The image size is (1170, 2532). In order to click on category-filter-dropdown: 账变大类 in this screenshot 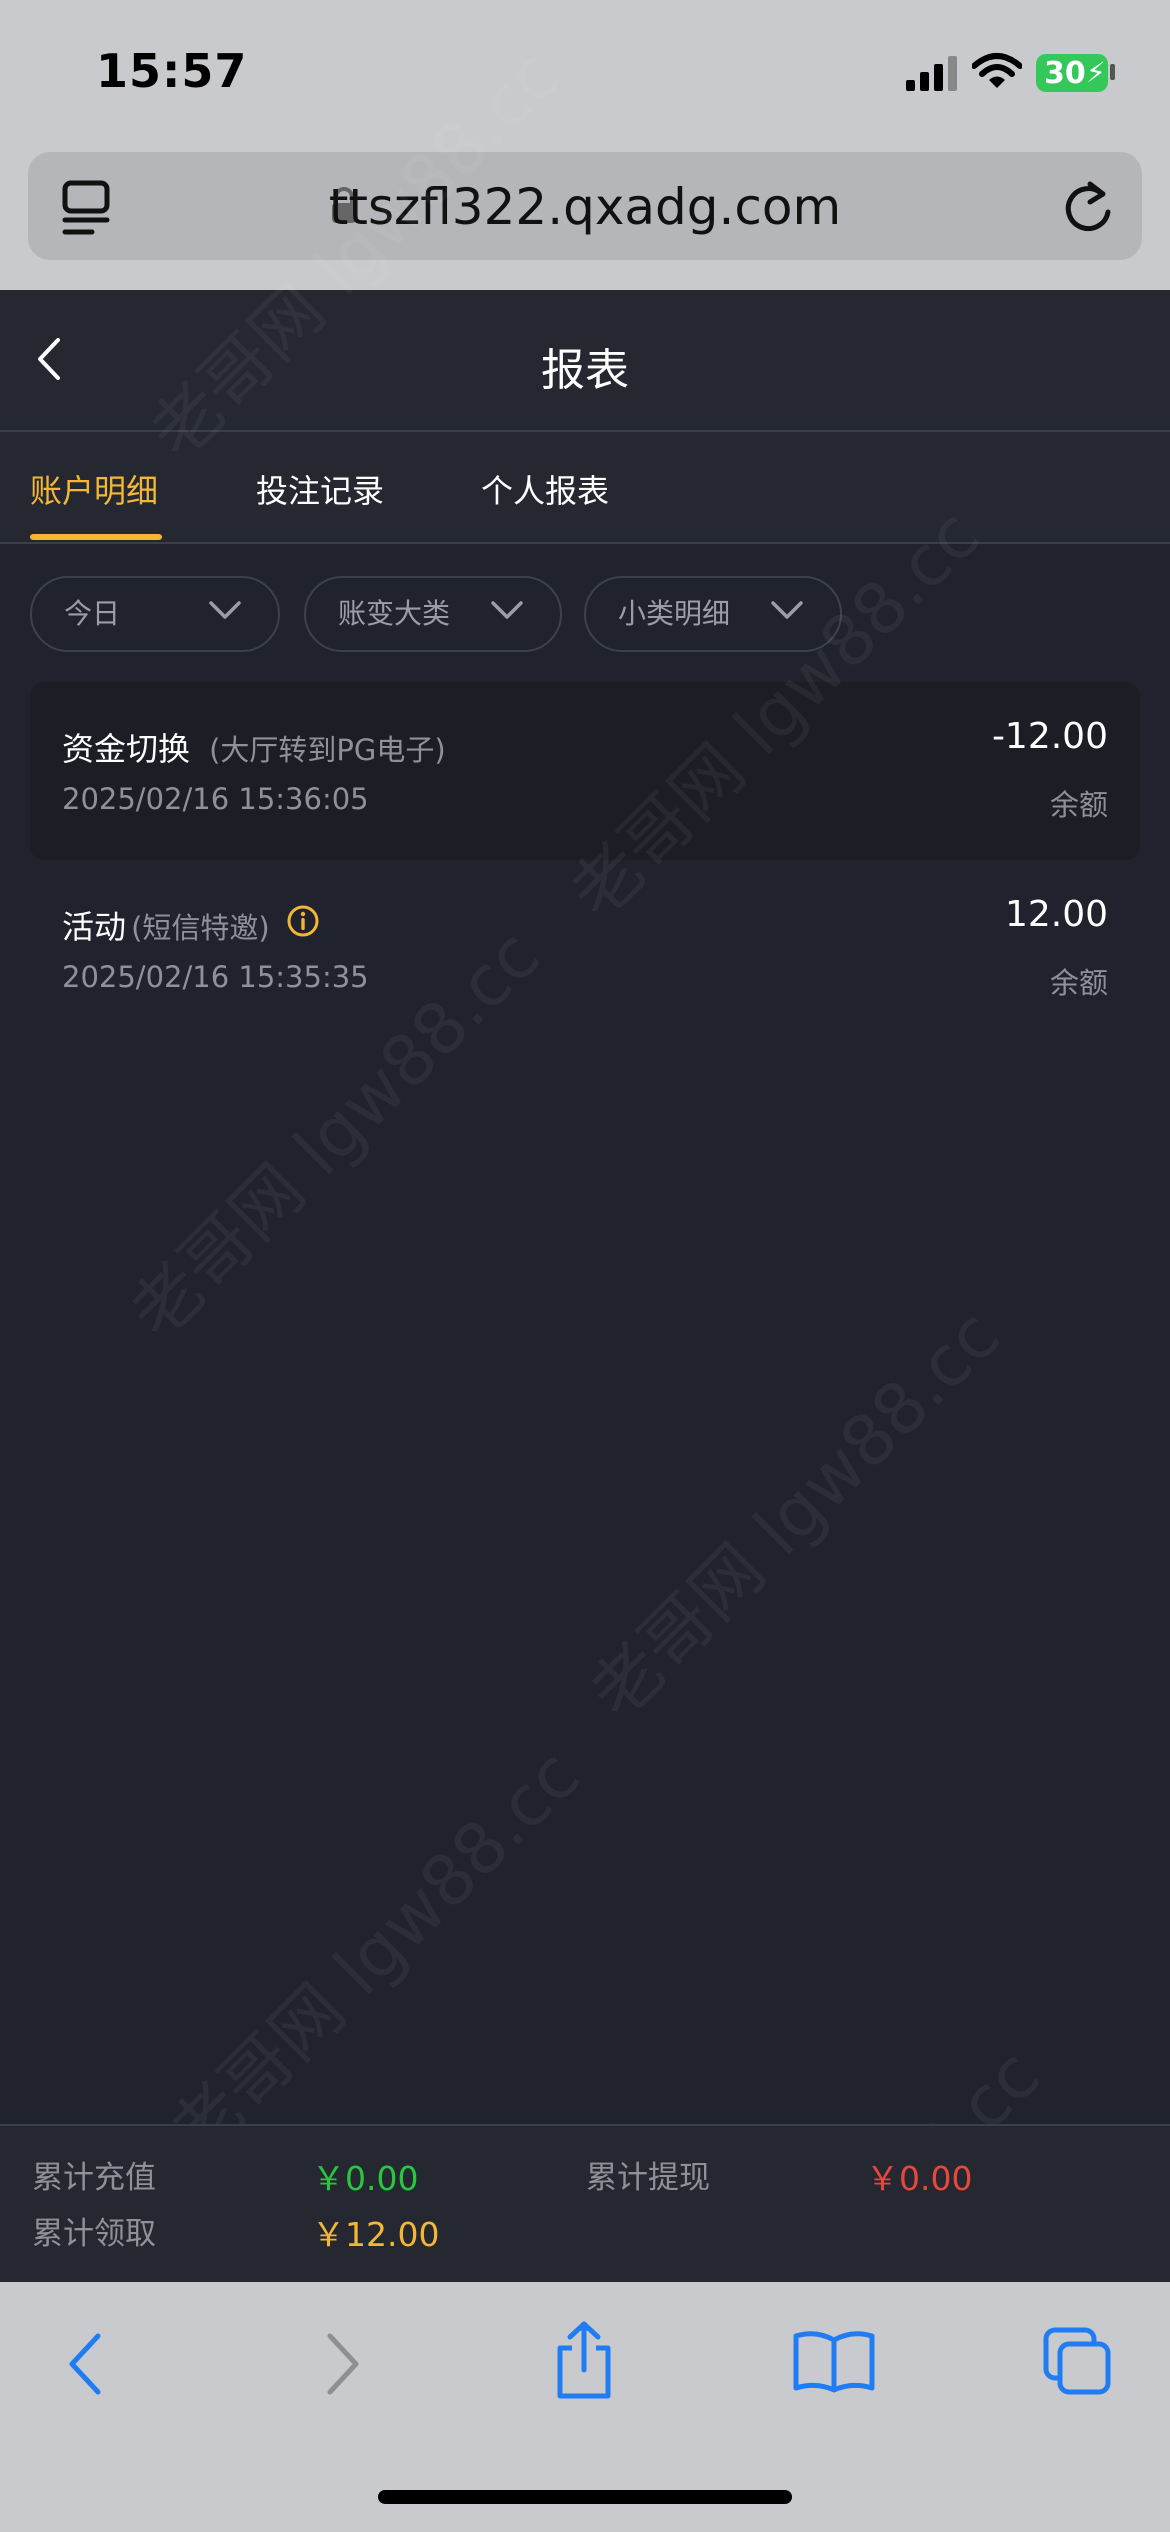, I will do `click(433, 614)`.